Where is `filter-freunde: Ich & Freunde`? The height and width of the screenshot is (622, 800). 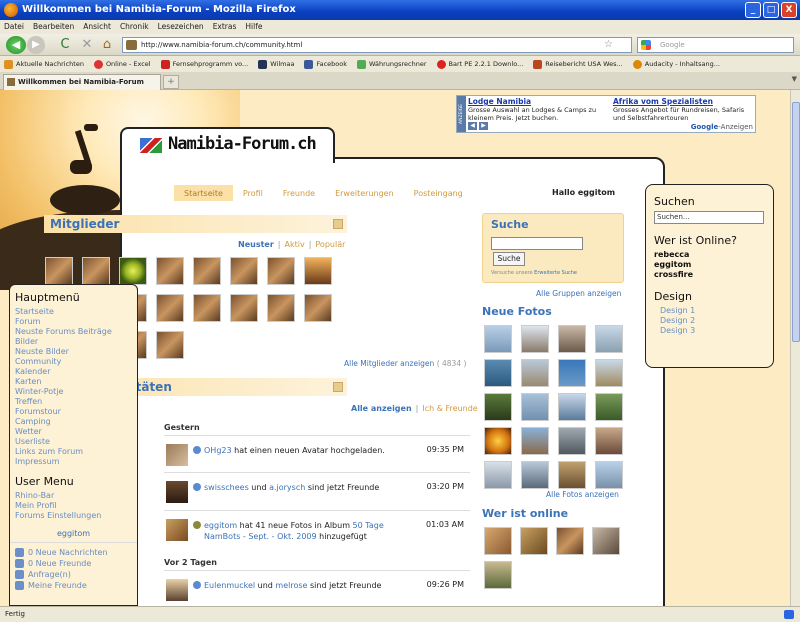
filter-freunde: Ich & Freunde is located at coordinates (449, 408).